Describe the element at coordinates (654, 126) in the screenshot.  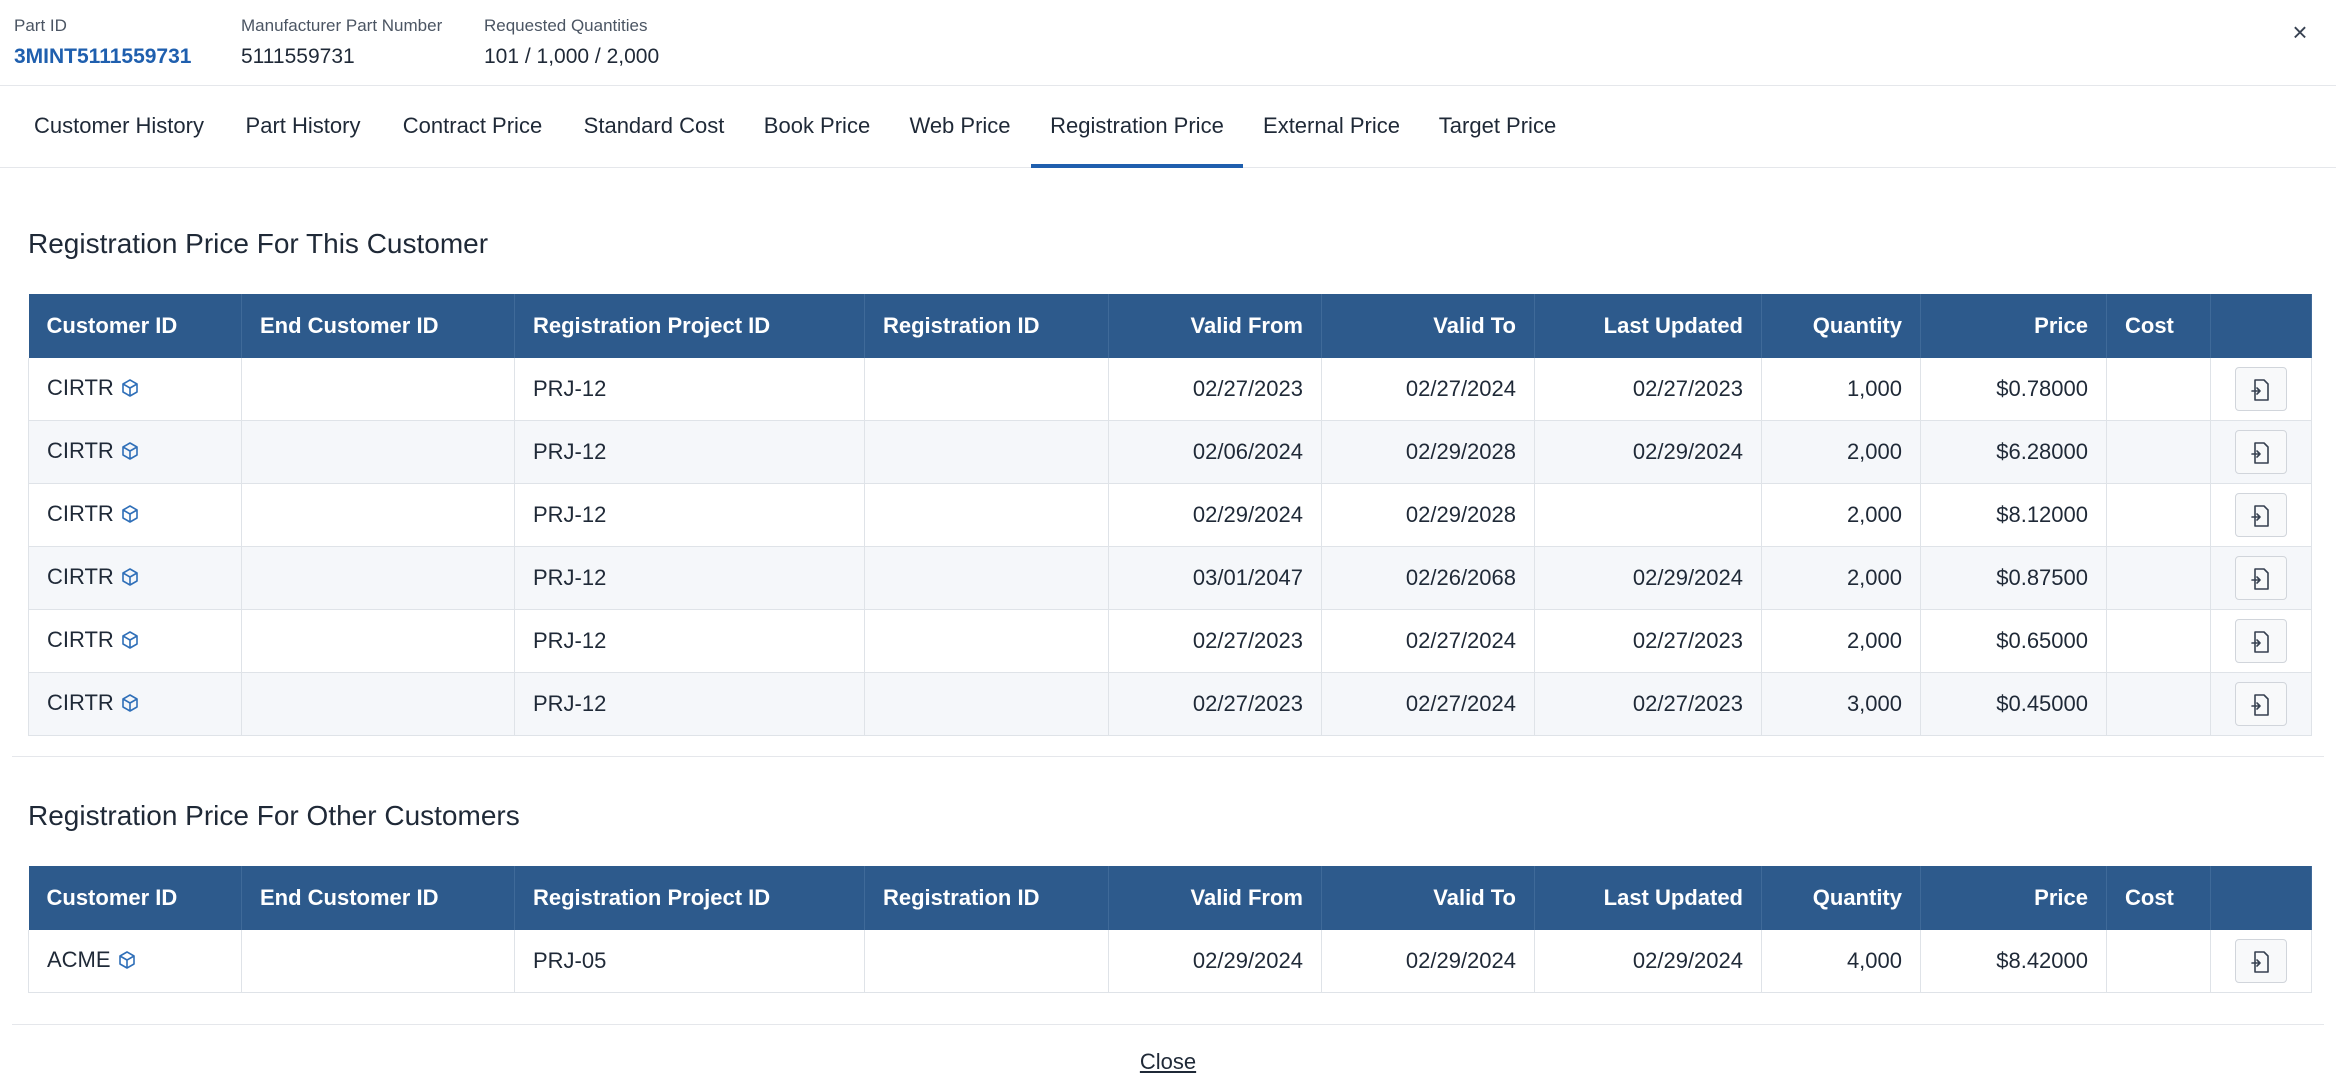
I see `tab-standard-cost: Standard Cost` at that location.